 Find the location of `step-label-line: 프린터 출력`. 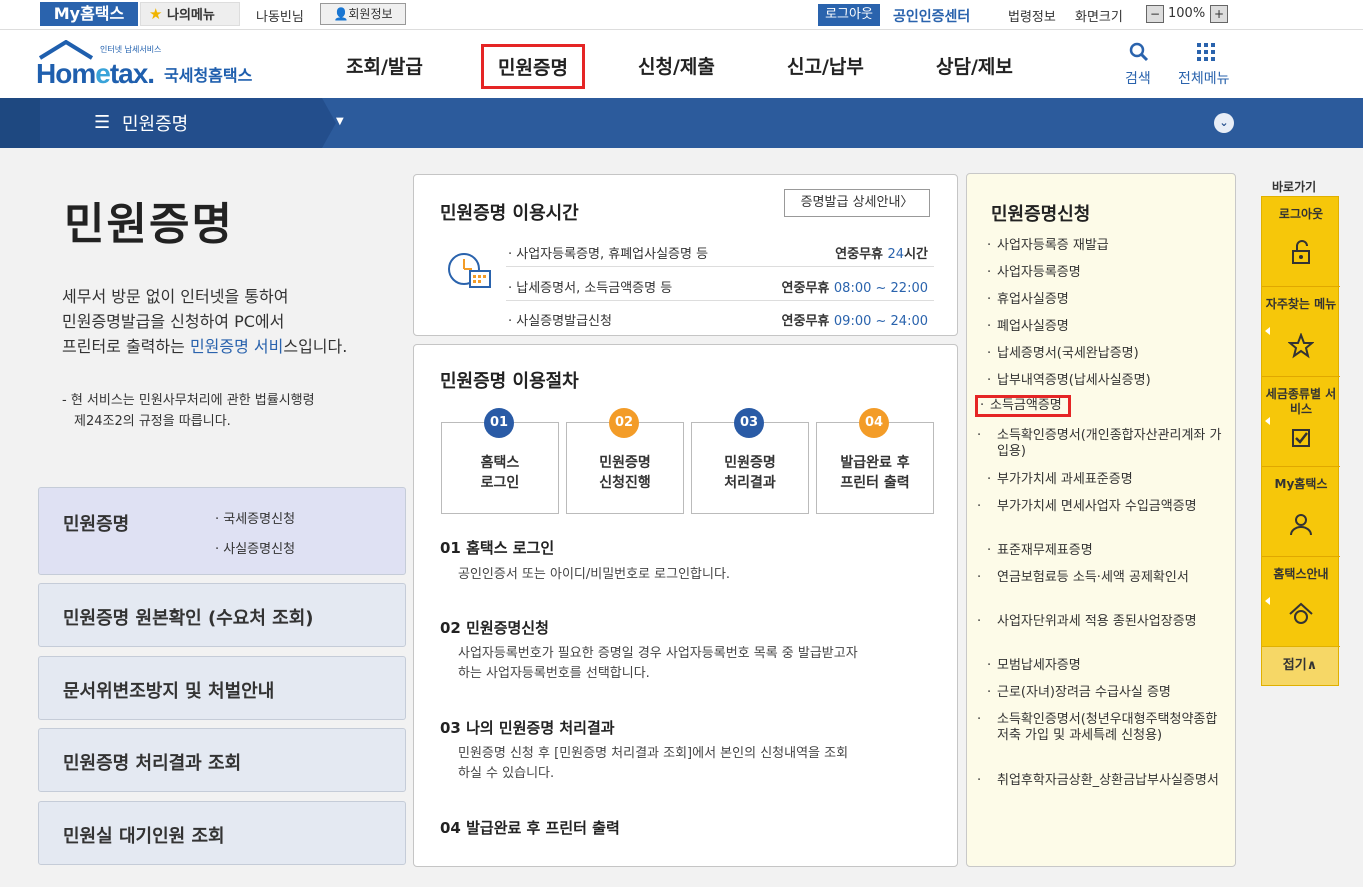

step-label-line: 프린터 출력 is located at coordinates (875, 483).